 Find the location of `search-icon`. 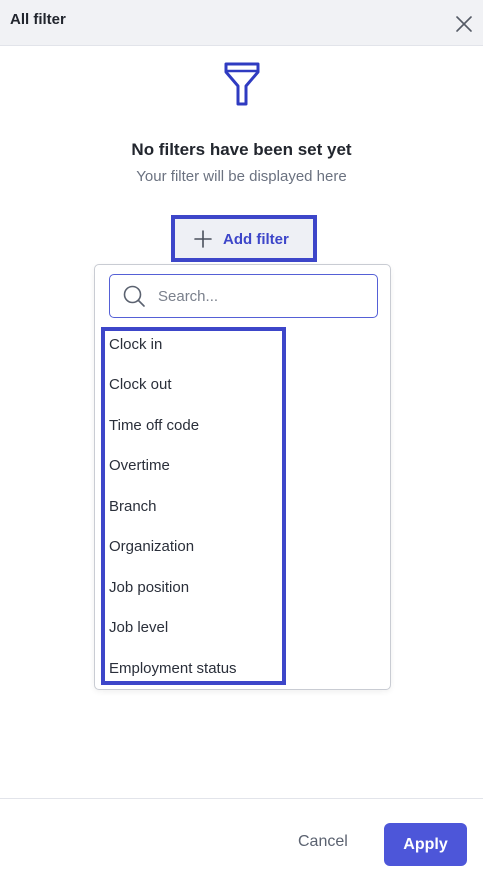

search-icon is located at coordinates (134, 296).